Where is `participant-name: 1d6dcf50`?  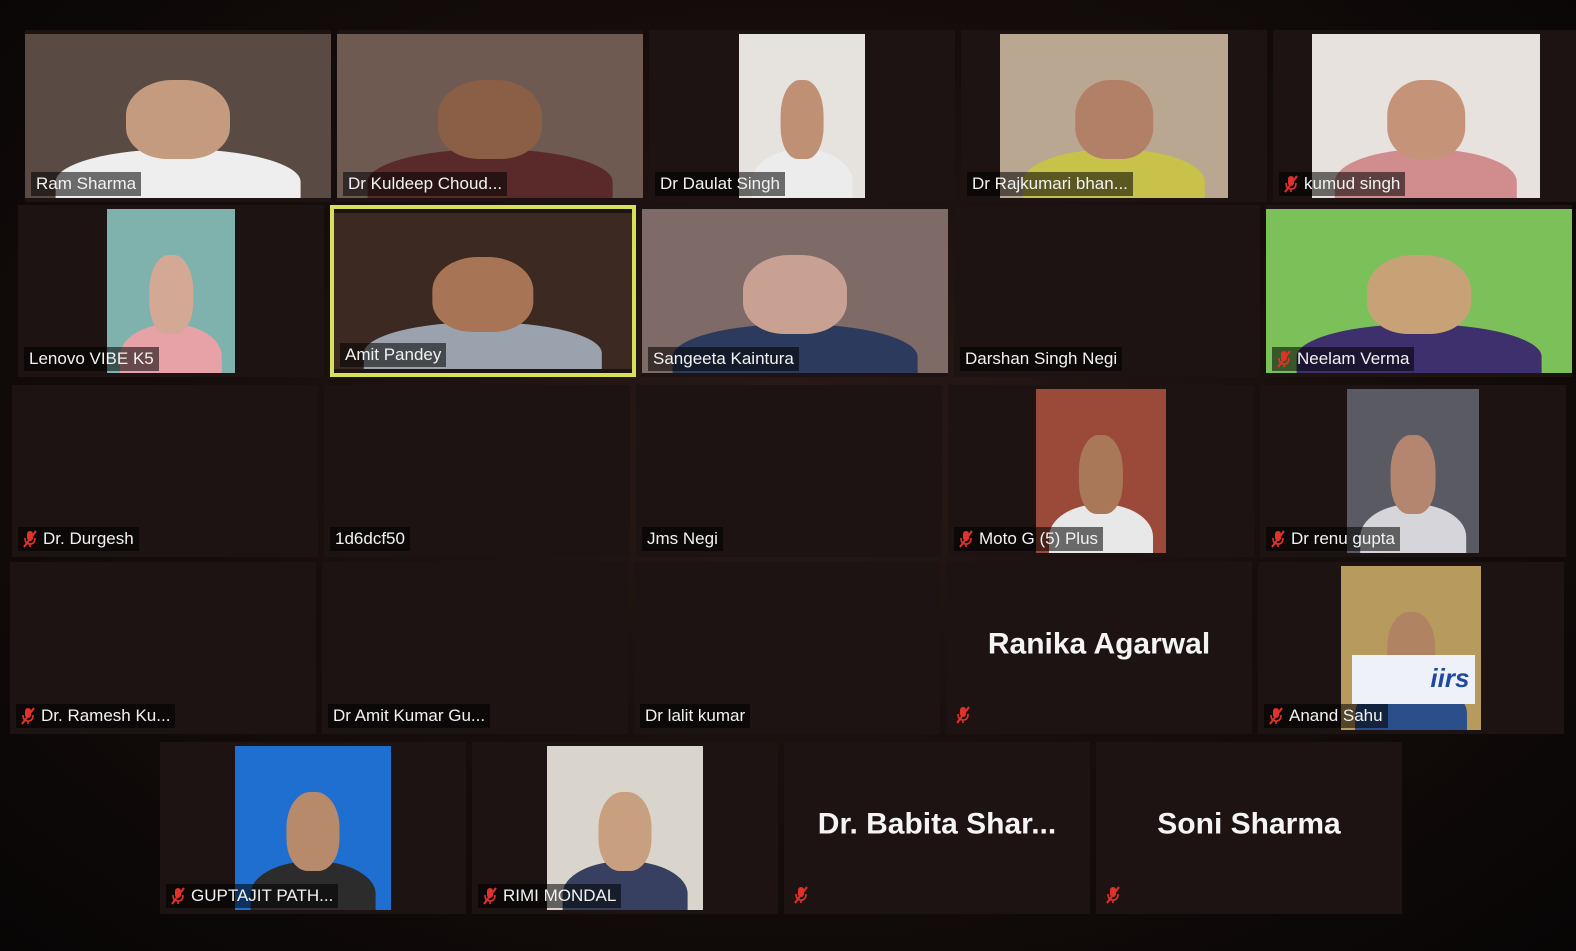 participant-name: 1d6dcf50 is located at coordinates (370, 538).